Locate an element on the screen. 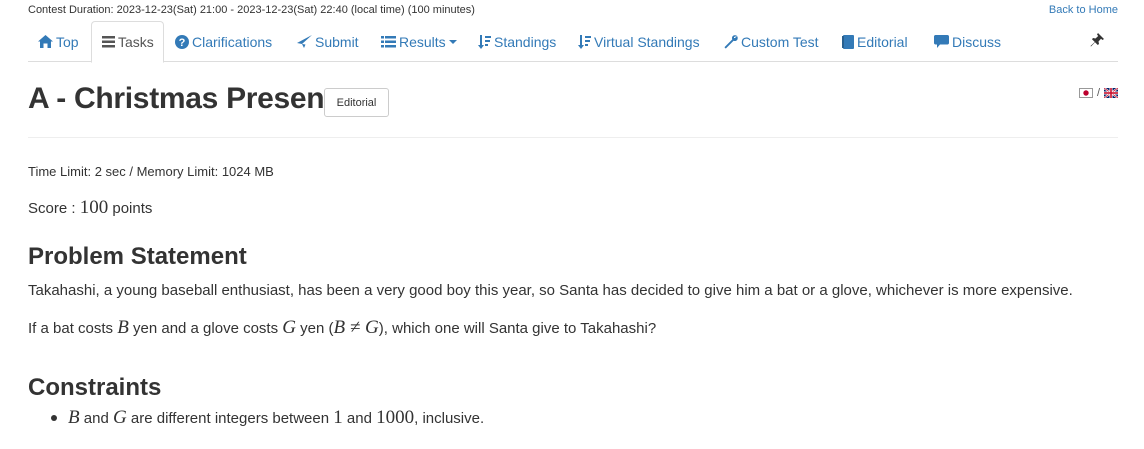 This screenshot has width=1144, height=449. tab-discuss-label: Discuss is located at coordinates (977, 41).